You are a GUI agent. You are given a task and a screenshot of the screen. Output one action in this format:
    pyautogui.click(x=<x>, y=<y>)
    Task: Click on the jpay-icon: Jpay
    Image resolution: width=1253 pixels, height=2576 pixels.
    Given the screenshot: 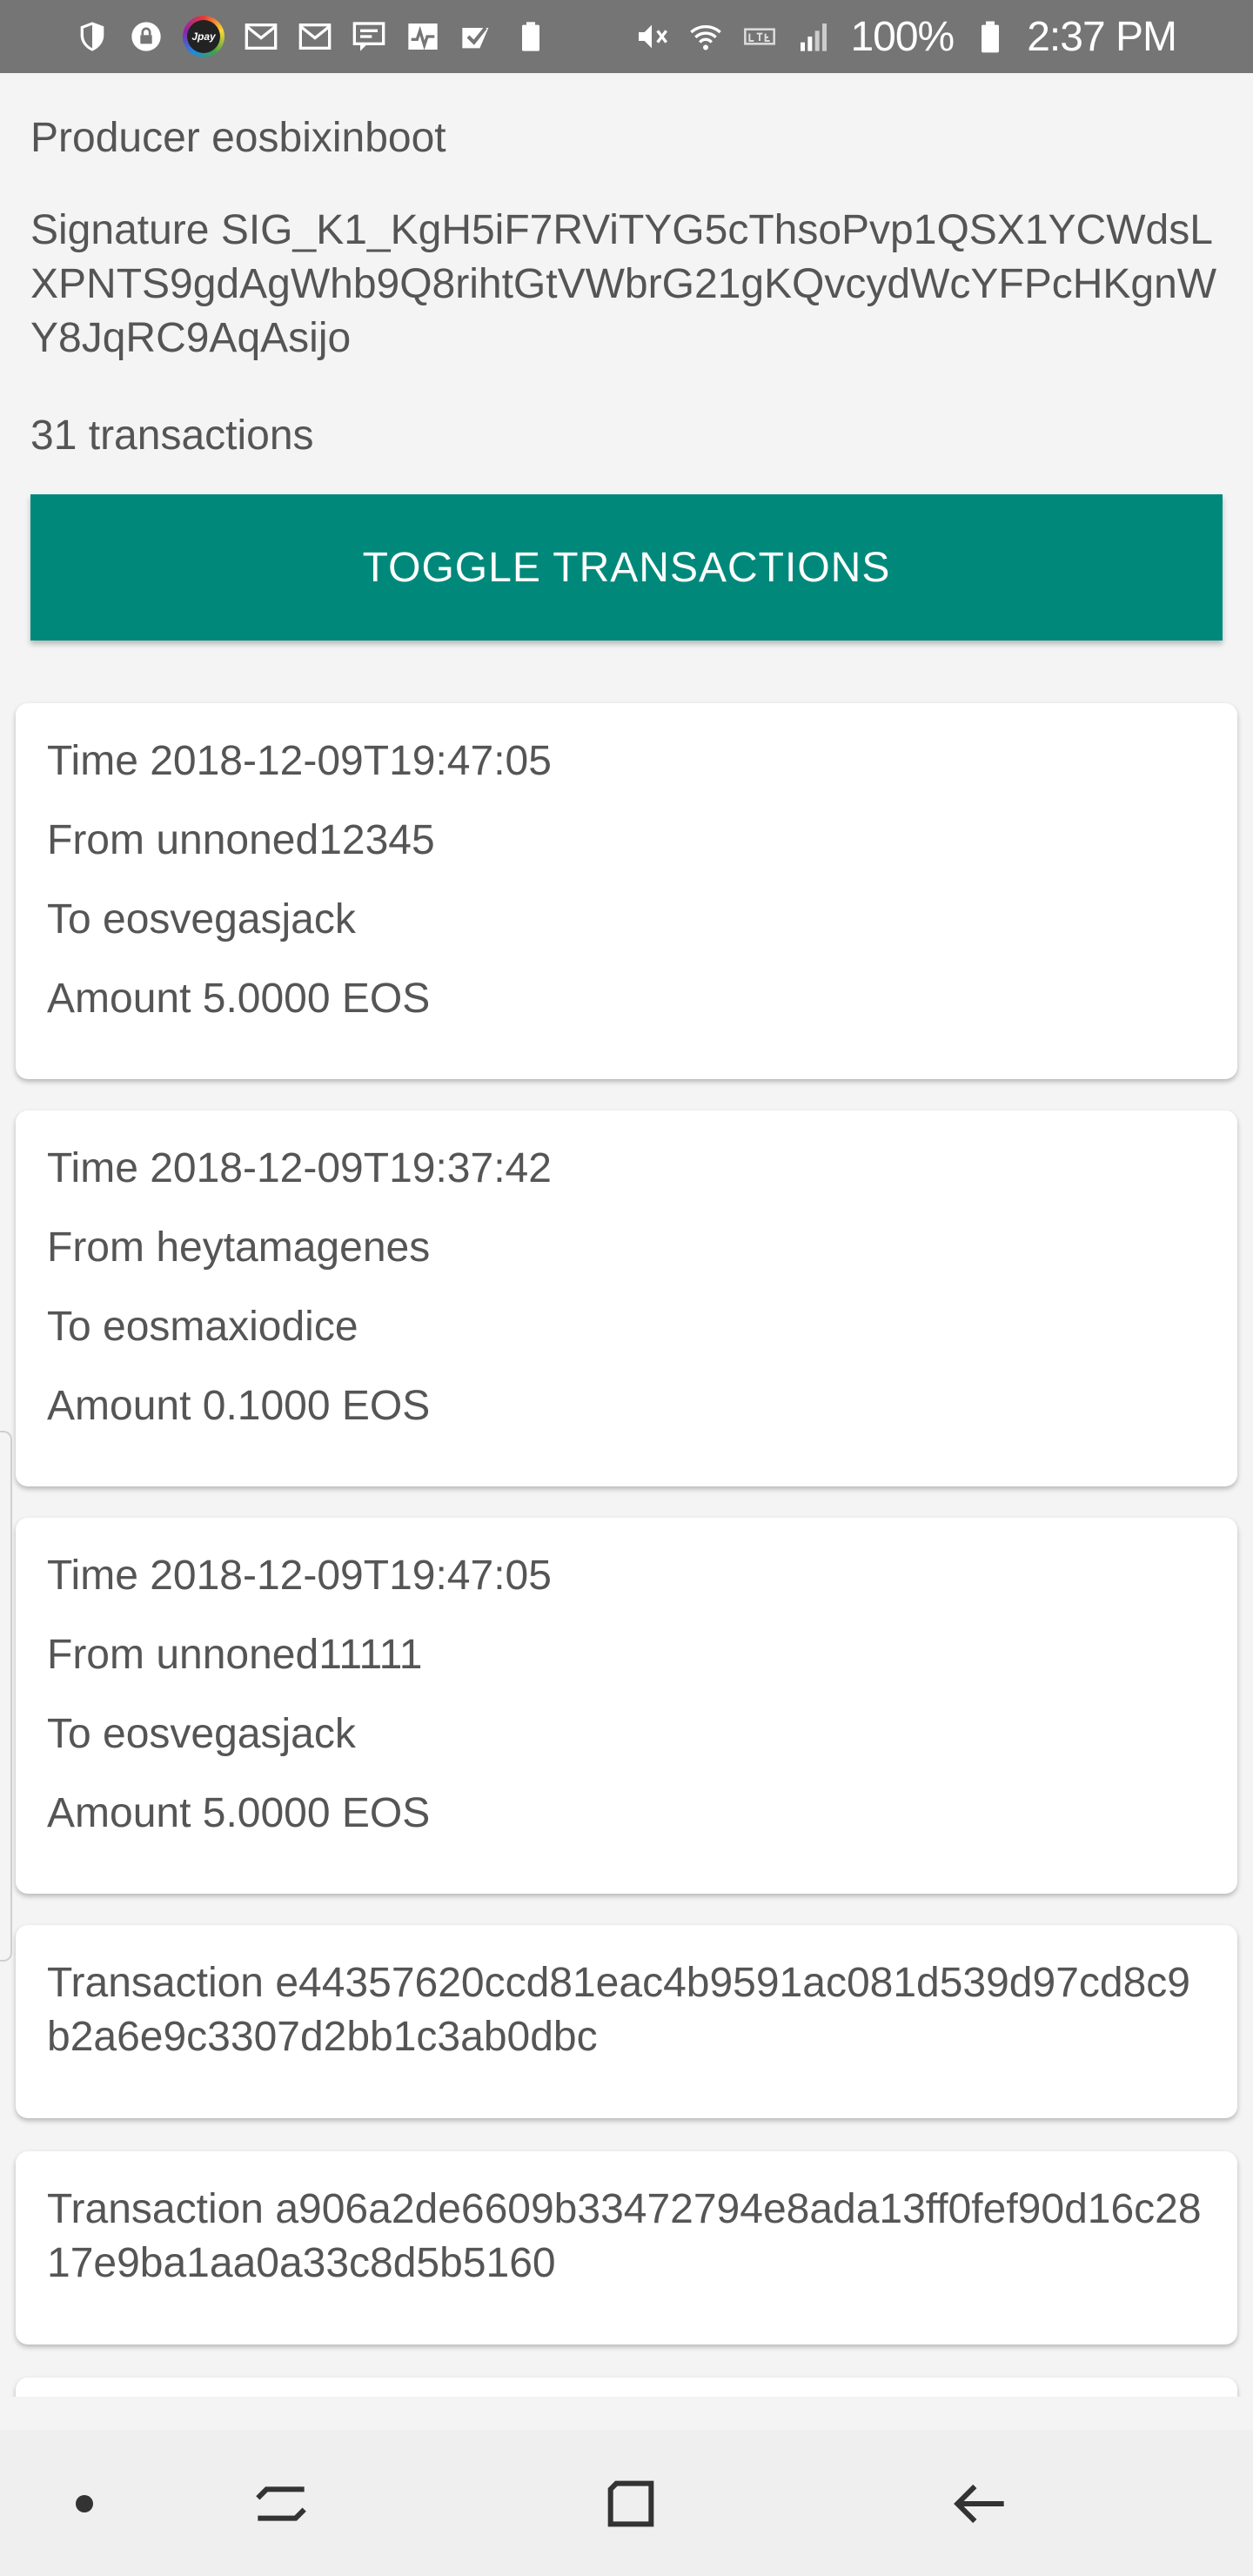 What is the action you would take?
    pyautogui.click(x=203, y=37)
    